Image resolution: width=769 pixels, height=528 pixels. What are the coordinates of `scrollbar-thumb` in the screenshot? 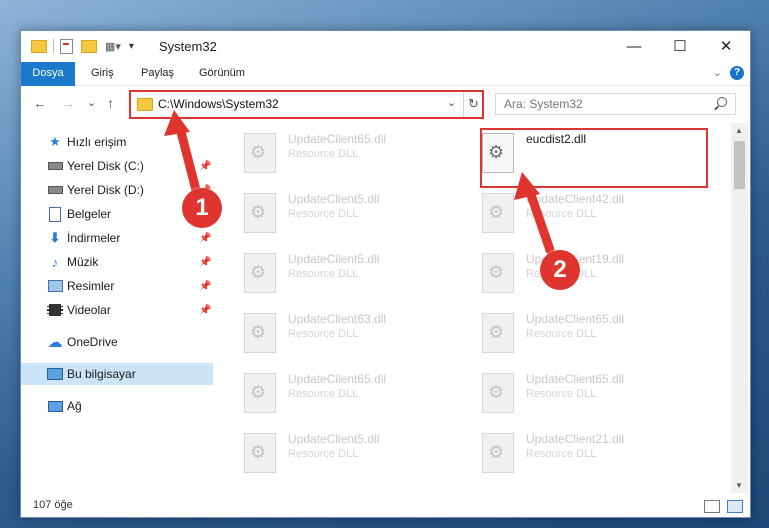 It's located at (739, 165).